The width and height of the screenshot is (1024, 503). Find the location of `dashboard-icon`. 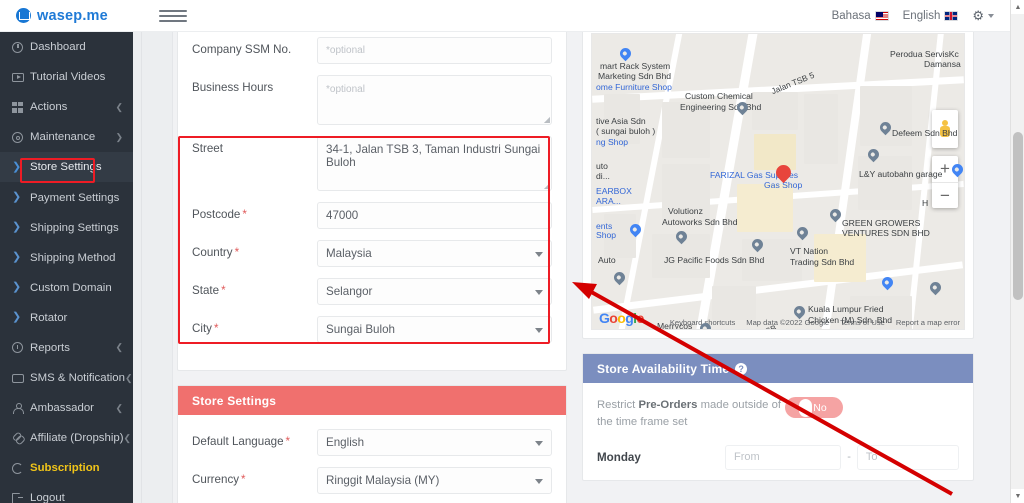

dashboard-icon is located at coordinates (21, 47).